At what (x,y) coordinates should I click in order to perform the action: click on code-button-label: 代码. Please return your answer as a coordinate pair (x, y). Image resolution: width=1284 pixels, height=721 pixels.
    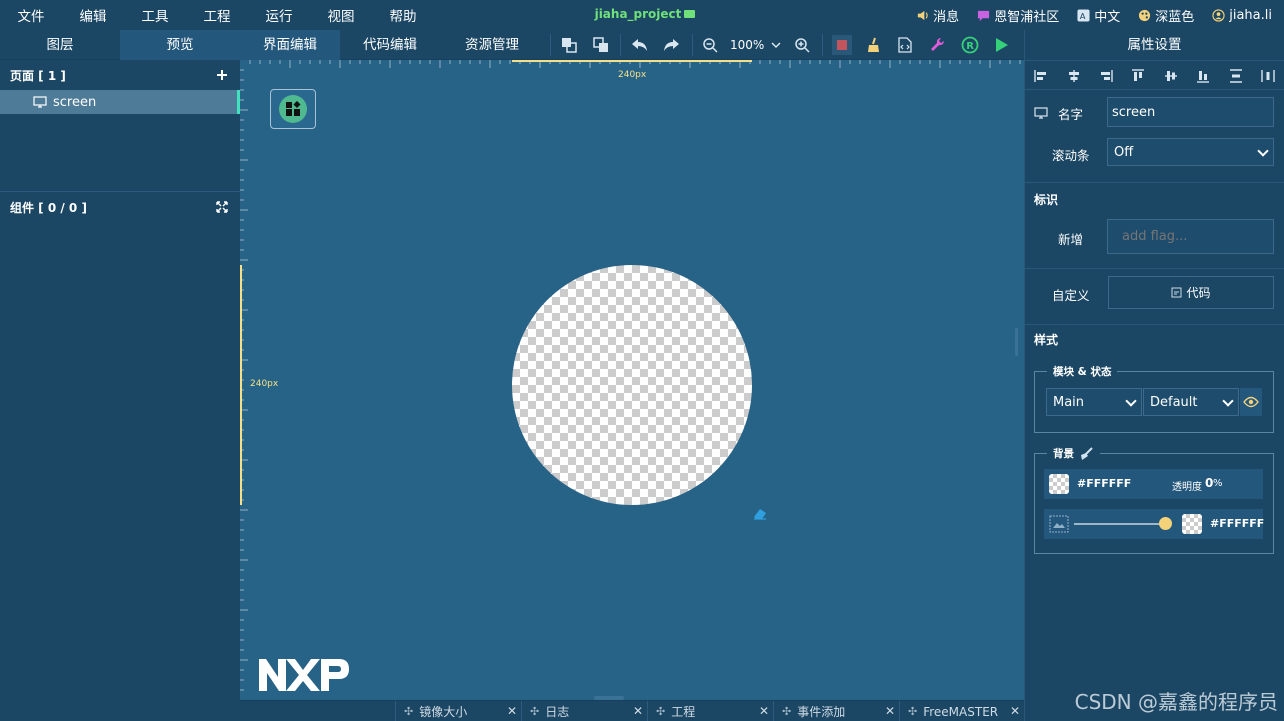
    Looking at the image, I should click on (1198, 293).